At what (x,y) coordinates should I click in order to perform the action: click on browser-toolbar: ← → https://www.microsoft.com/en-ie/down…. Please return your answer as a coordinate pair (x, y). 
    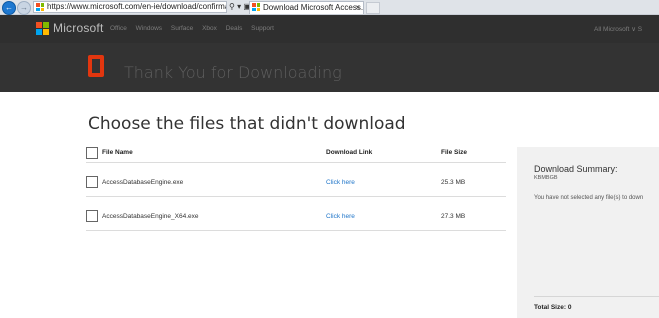
    Looking at the image, I should click on (329, 7).